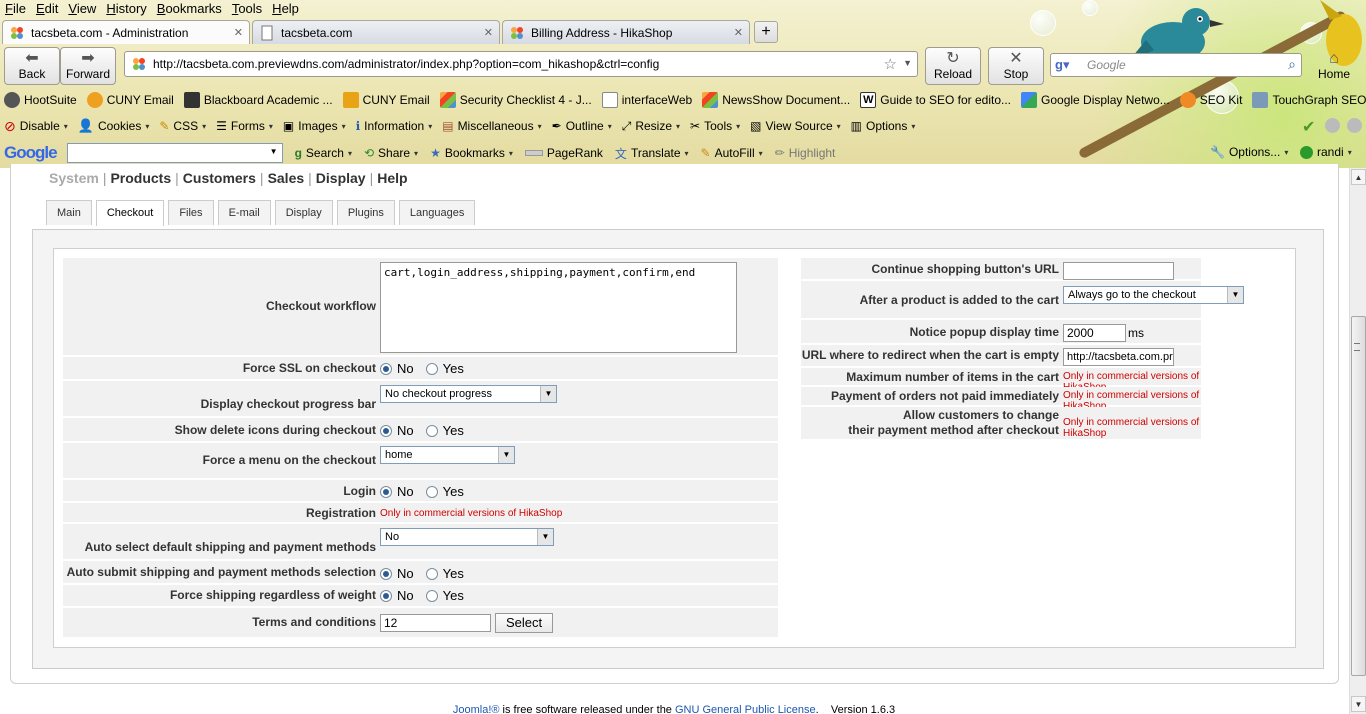 The image size is (1366, 714). What do you see at coordinates (883, 126) in the screenshot?
I see `dev-options: ▥ Options ▾` at bounding box center [883, 126].